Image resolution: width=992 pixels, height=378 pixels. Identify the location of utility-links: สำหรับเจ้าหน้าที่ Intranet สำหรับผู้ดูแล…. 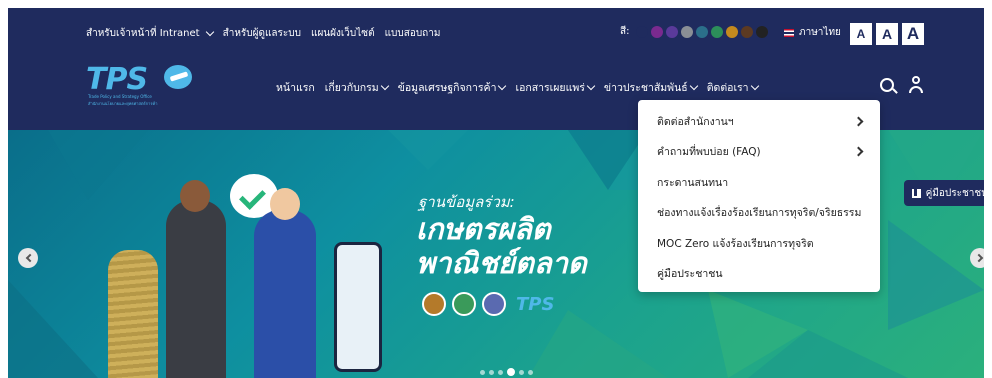
(263, 33).